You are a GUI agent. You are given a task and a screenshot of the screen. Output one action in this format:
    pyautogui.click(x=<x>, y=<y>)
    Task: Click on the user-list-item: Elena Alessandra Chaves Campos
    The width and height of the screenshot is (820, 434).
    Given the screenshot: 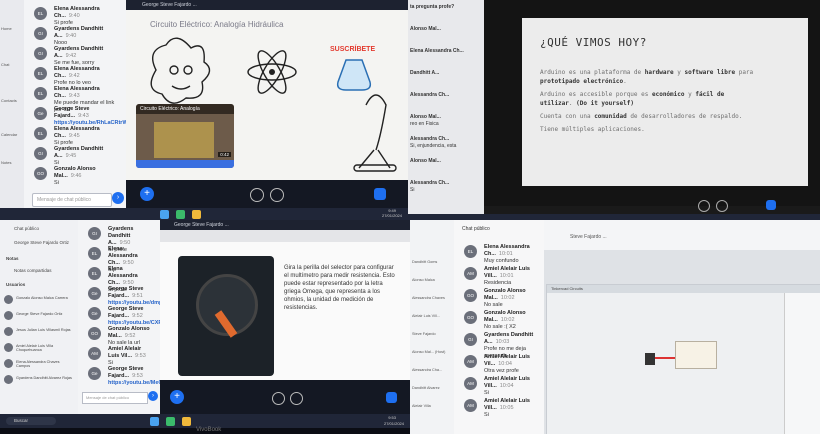 What is the action you would take?
    pyautogui.click(x=39, y=364)
    